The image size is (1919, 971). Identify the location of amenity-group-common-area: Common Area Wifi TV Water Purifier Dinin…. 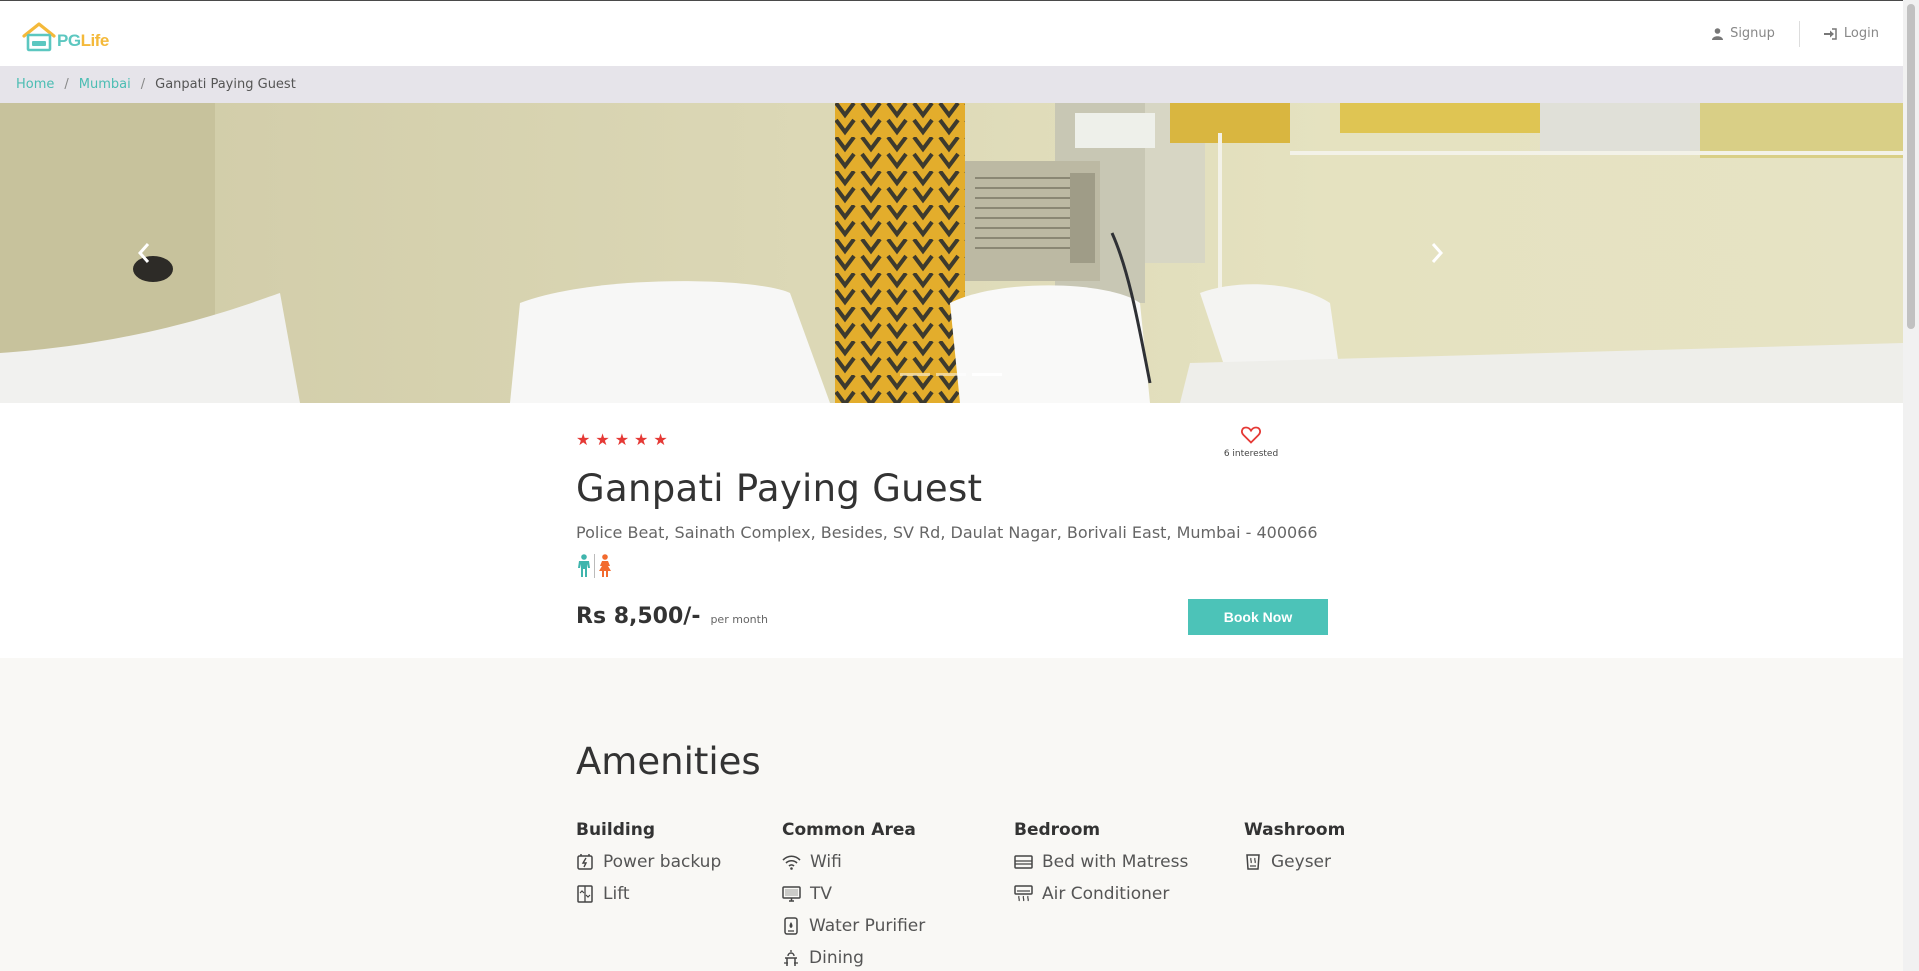
(853, 894).